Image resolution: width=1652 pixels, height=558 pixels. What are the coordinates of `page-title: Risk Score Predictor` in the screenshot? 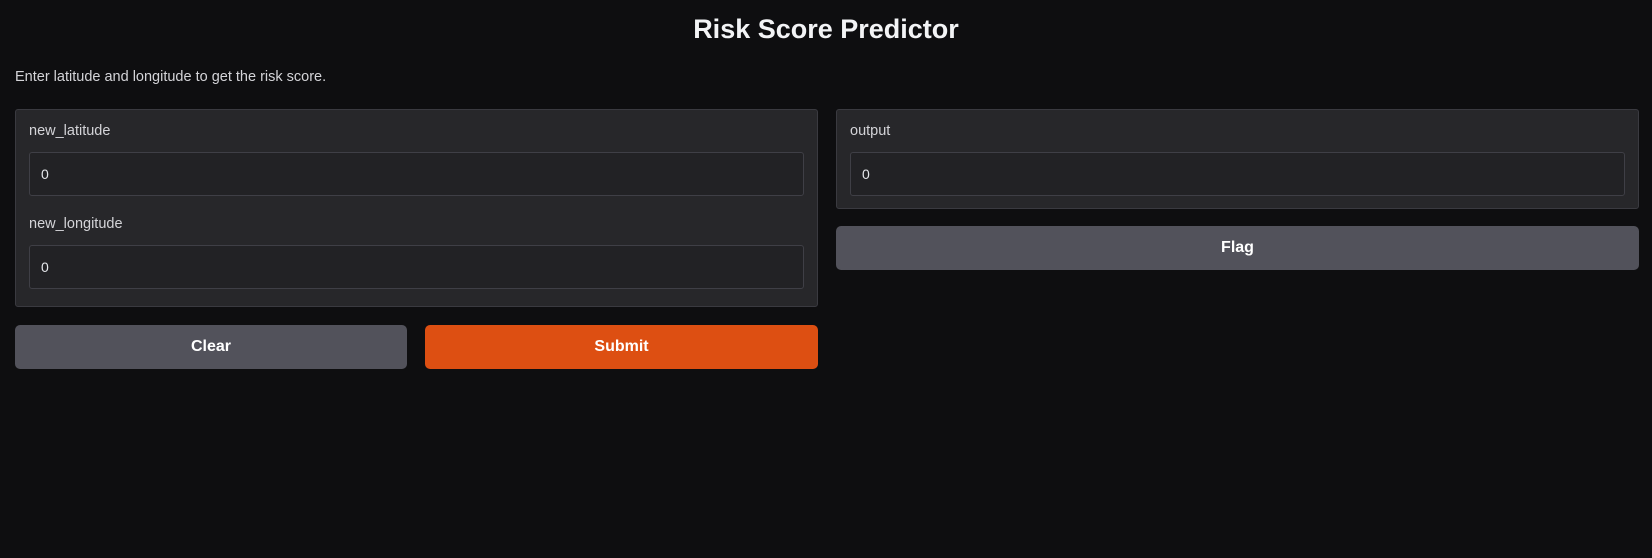 It's located at (826, 29).